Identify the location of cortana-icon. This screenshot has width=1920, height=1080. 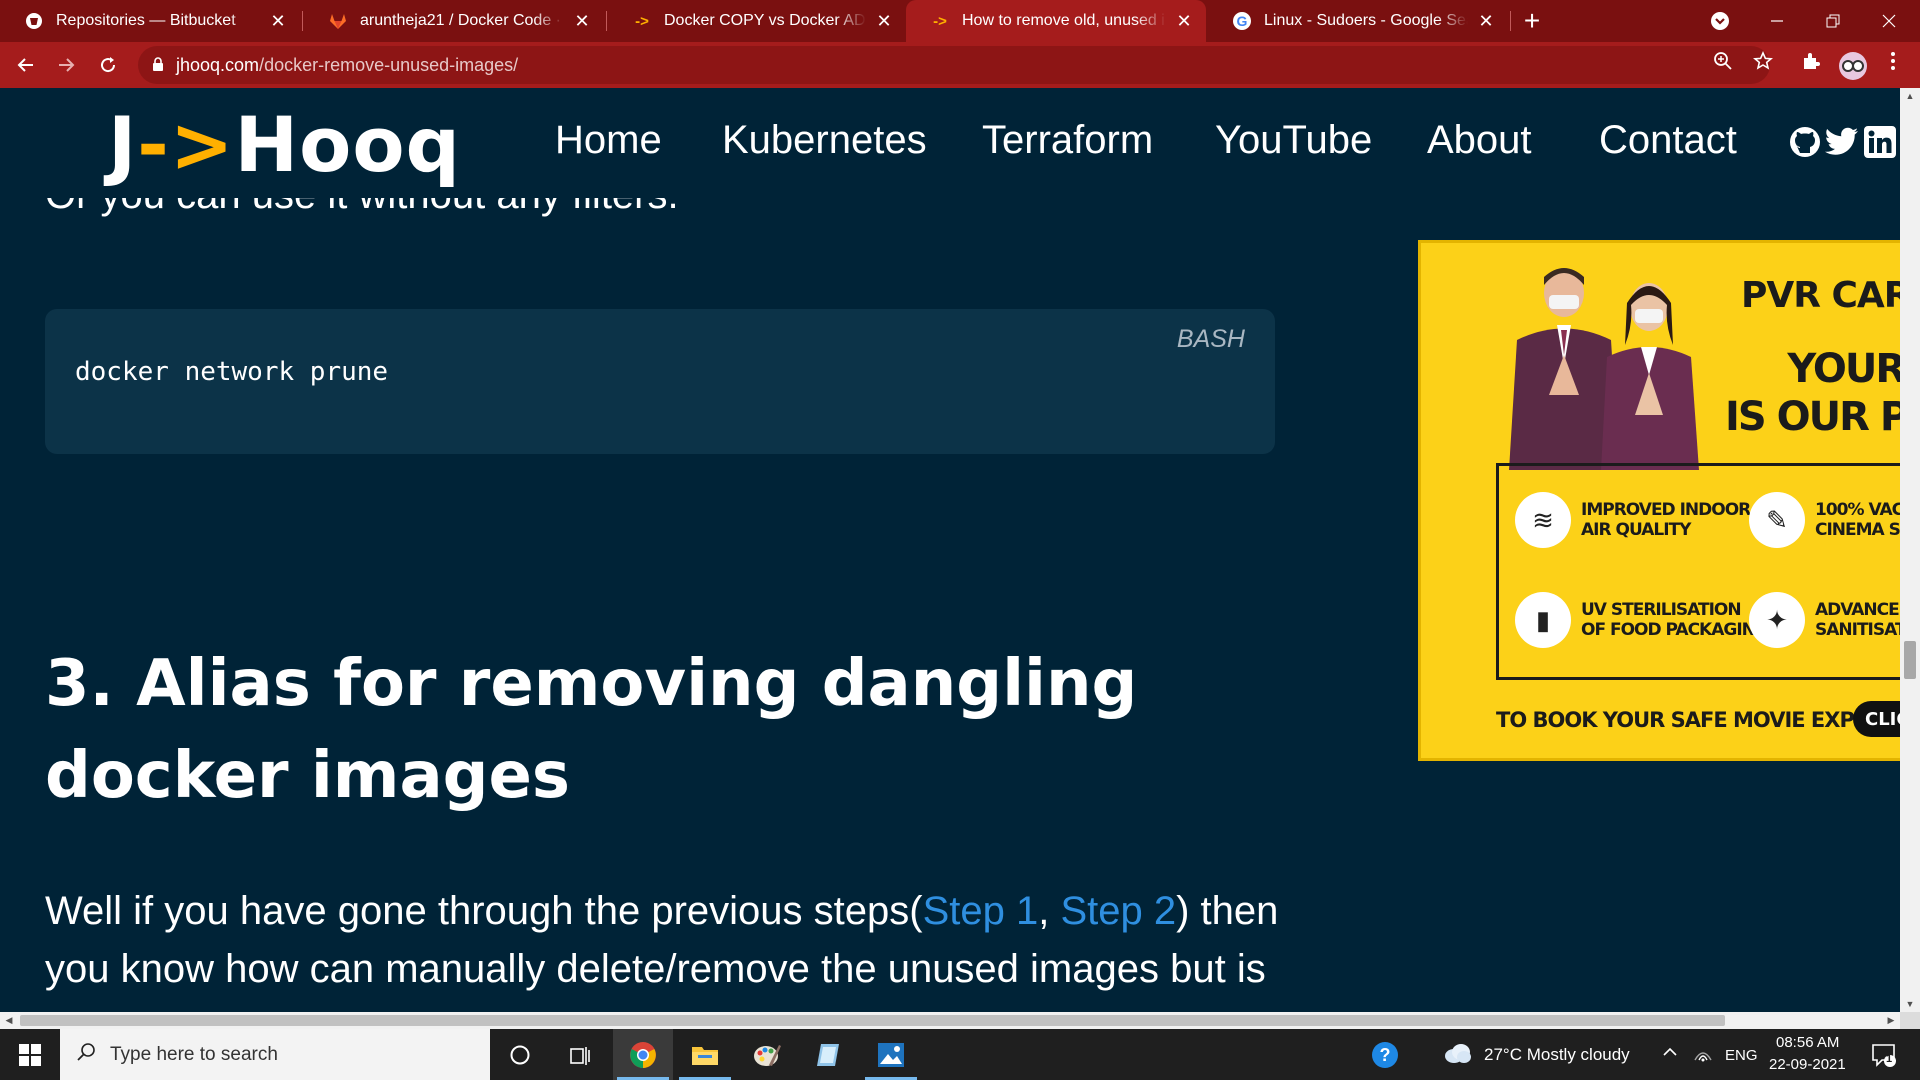
(520, 1054).